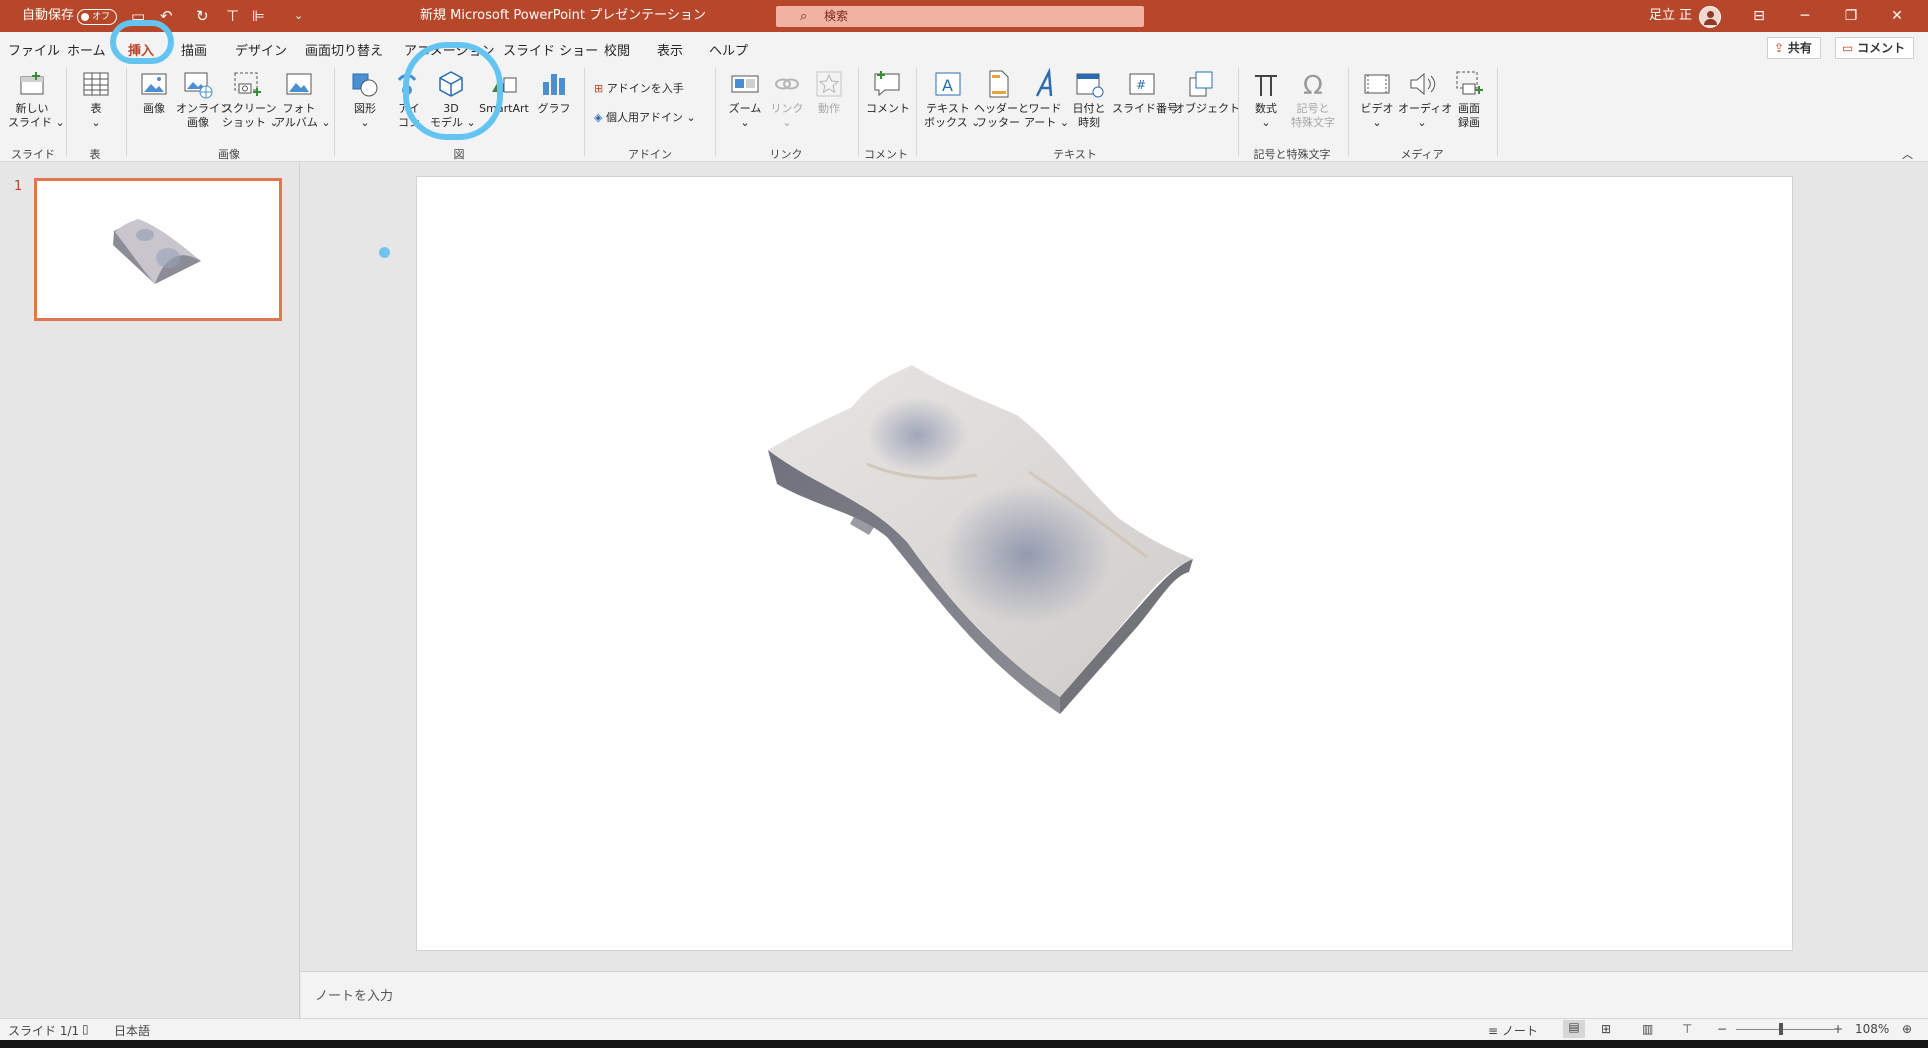 This screenshot has height=1048, width=1928. What do you see at coordinates (1838, 1029) in the screenshot?
I see `zoom-in-button: +` at bounding box center [1838, 1029].